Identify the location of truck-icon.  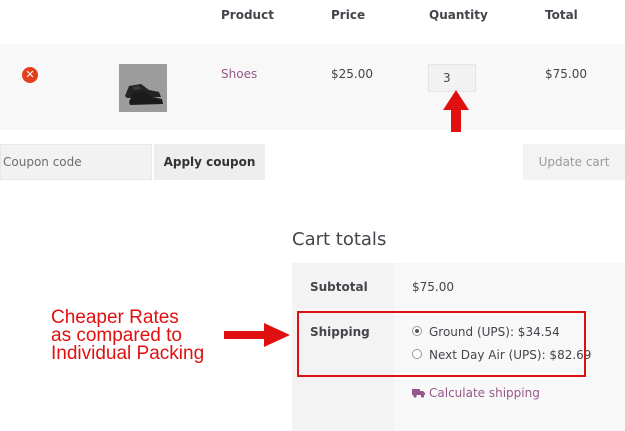
(418, 393).